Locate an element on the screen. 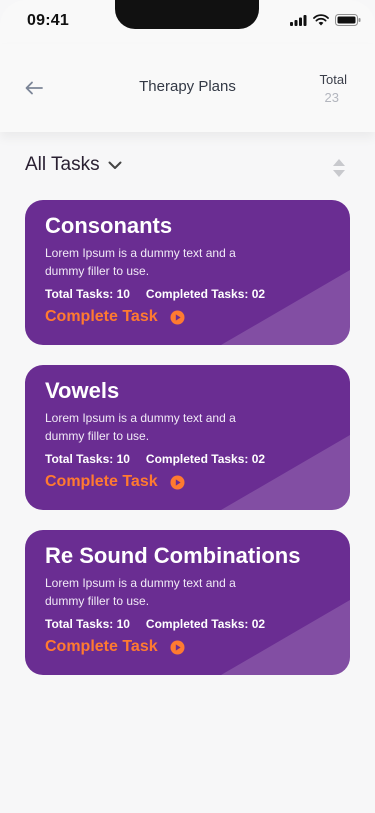  card-title: Consonants is located at coordinates (109, 225).